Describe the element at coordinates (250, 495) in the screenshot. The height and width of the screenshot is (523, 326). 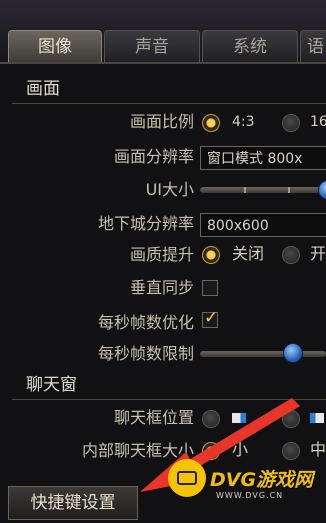
I see `watermark-url: WWW.DVG.CN` at that location.